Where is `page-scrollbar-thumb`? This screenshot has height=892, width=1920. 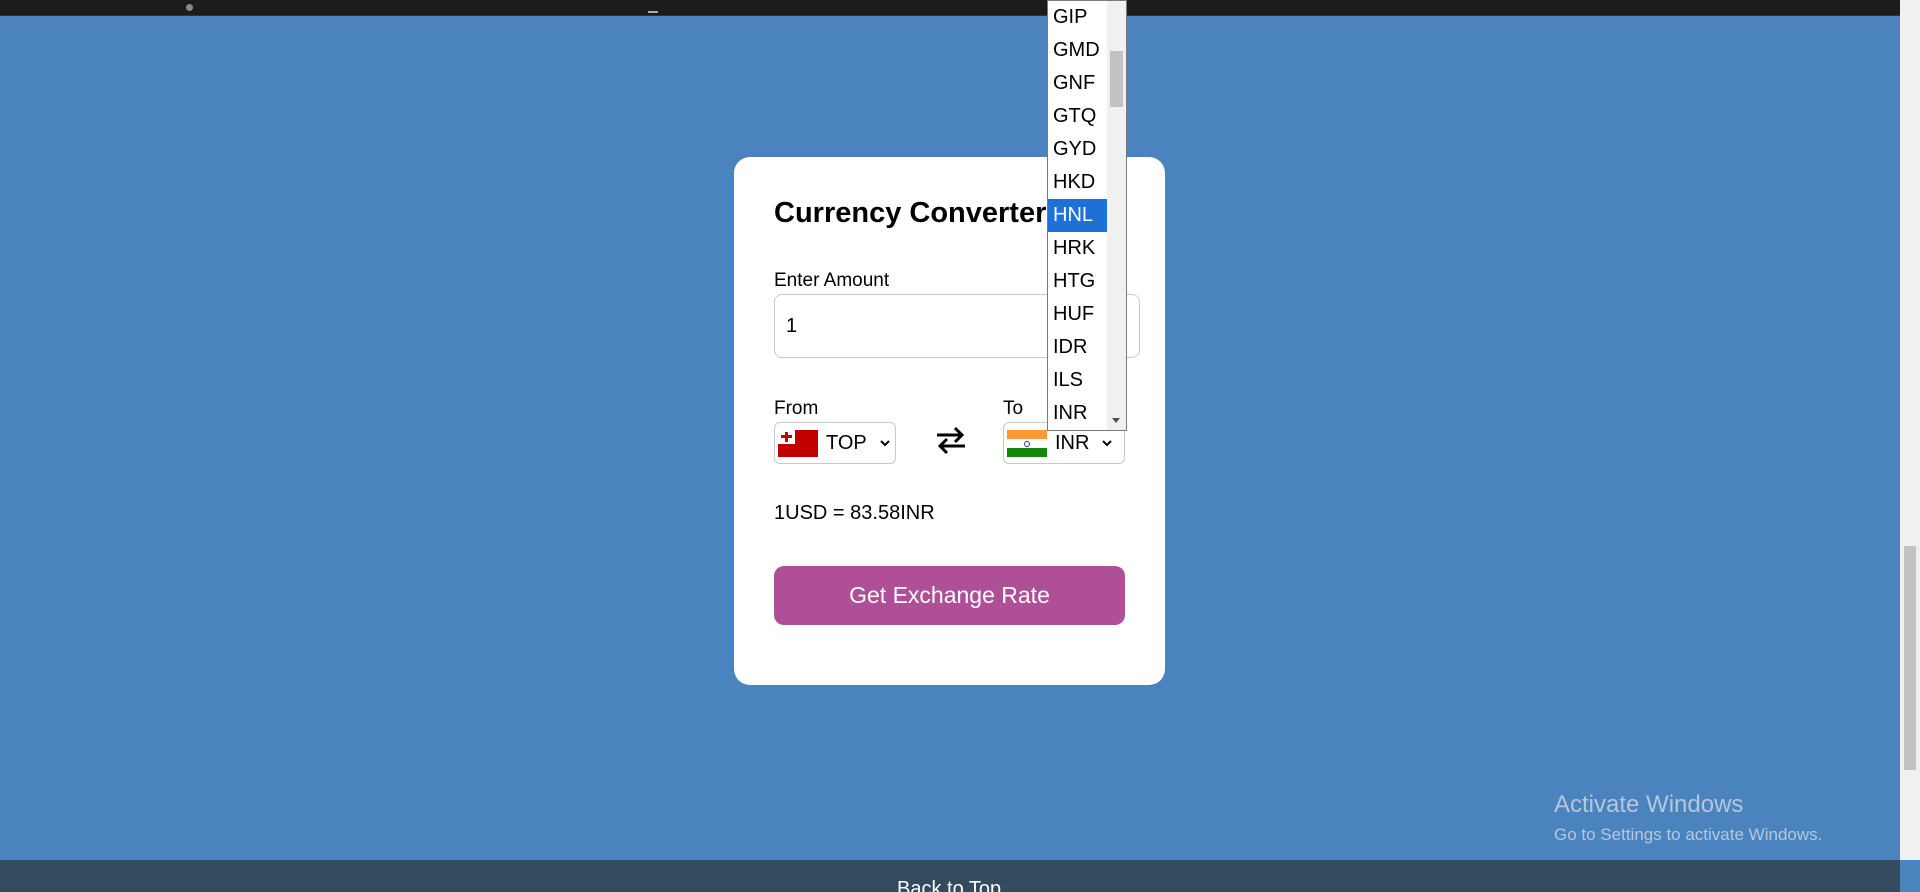 page-scrollbar-thumb is located at coordinates (1910, 658).